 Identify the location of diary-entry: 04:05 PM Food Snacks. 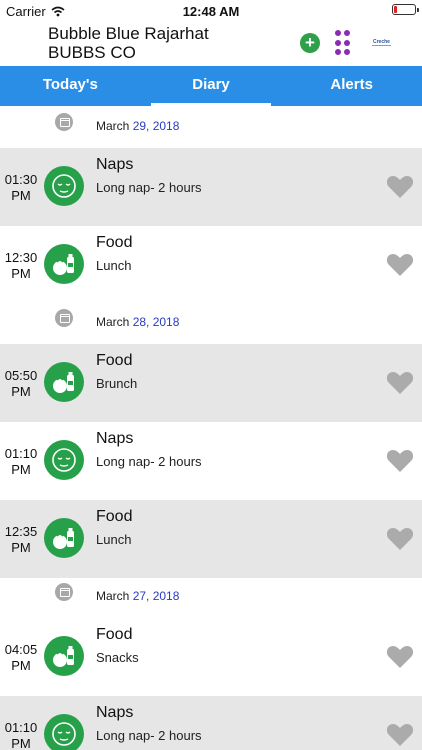
(211, 657).